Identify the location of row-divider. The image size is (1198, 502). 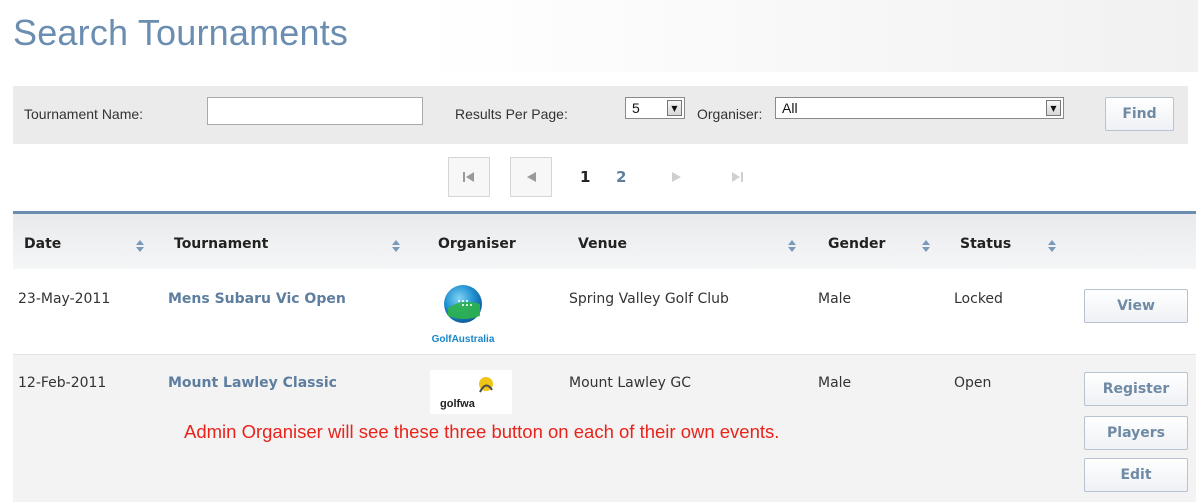
(604, 354).